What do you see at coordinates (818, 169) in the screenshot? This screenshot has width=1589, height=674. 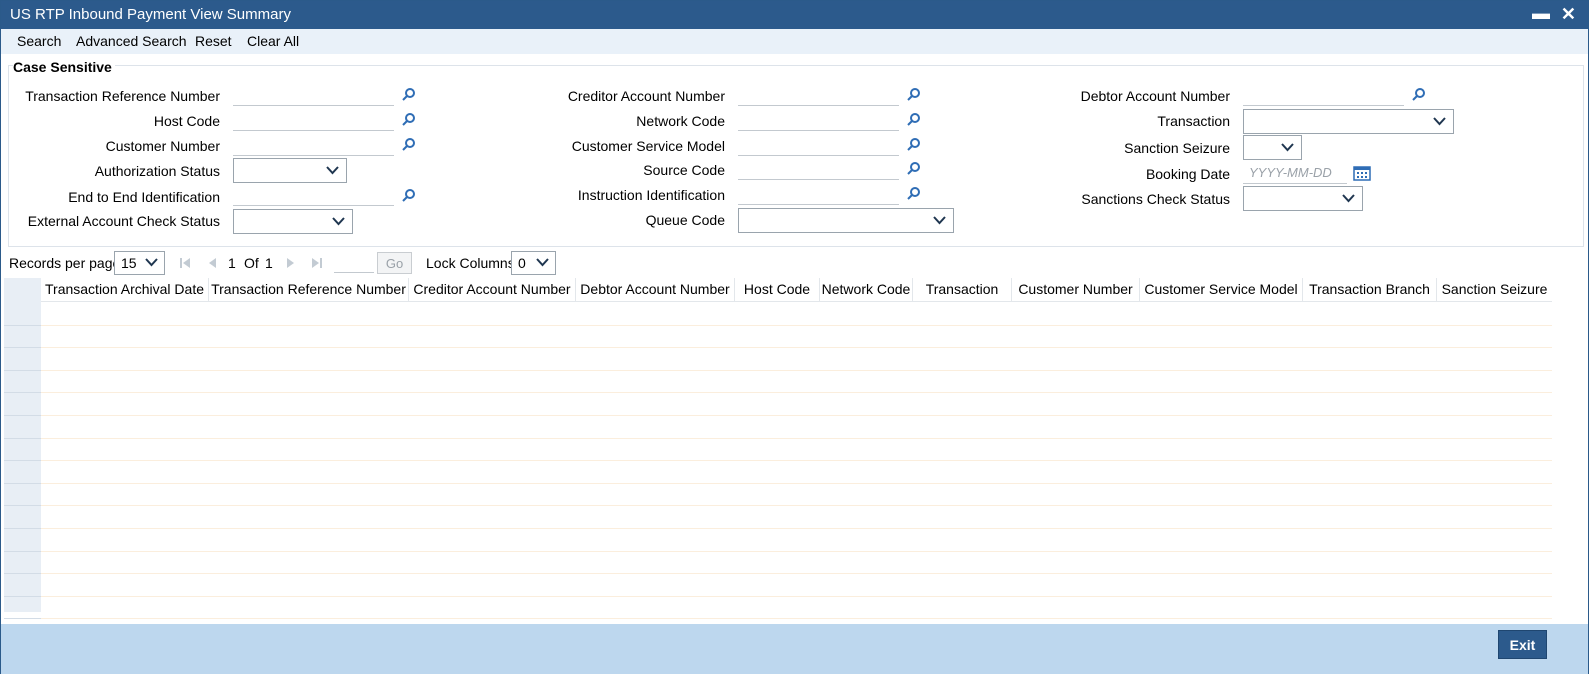 I see `source-code-input` at bounding box center [818, 169].